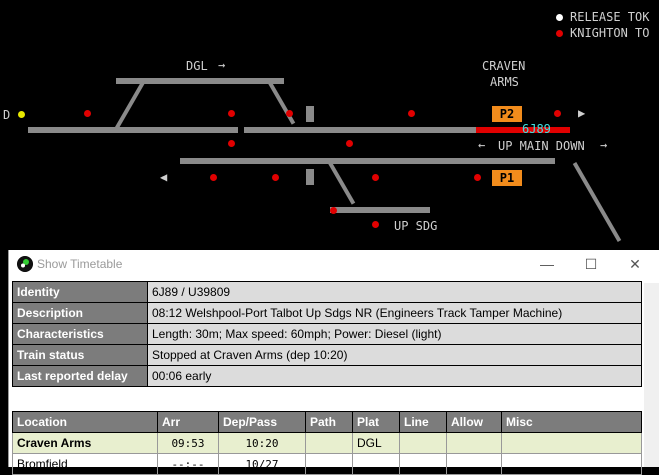  What do you see at coordinates (85, 422) in the screenshot?
I see `column-header-location: Location` at bounding box center [85, 422].